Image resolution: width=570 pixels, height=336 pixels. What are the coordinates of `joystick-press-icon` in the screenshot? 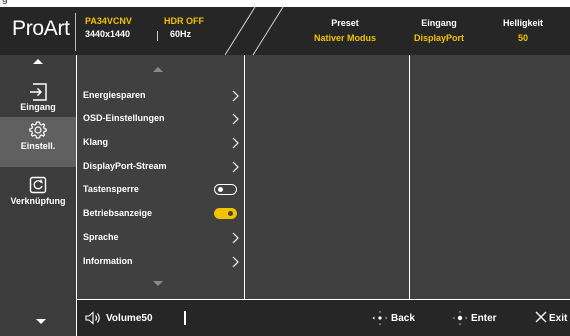 It's located at (460, 318).